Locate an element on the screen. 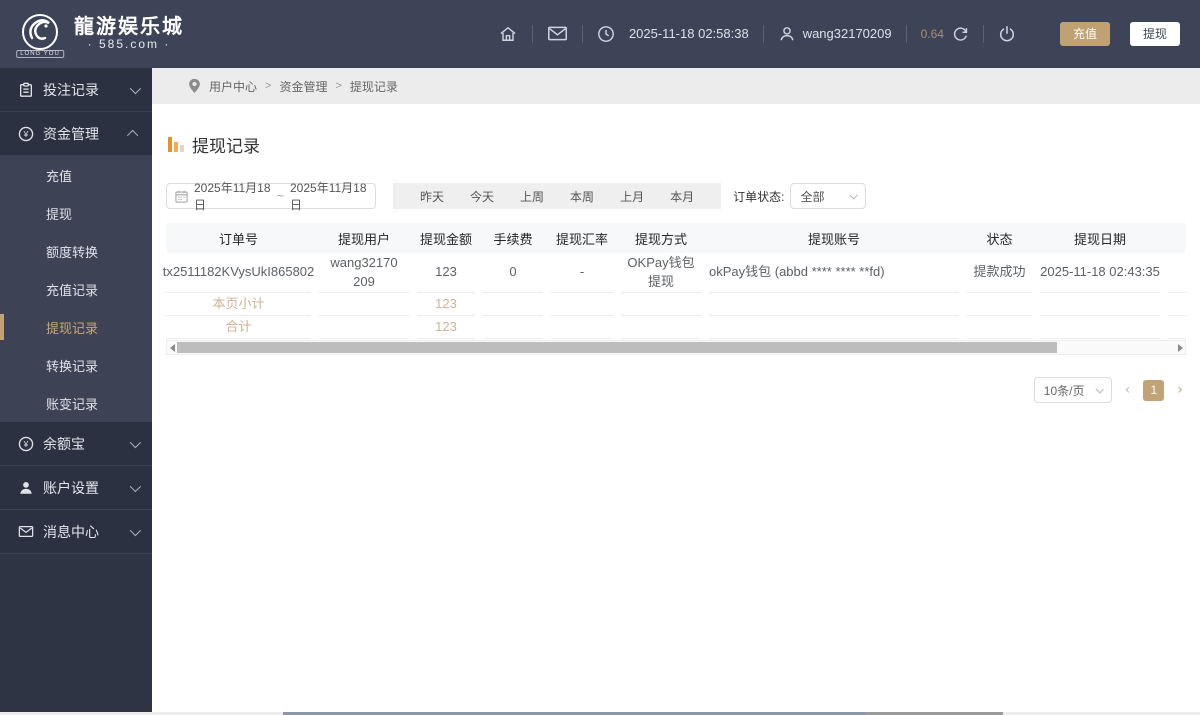 This screenshot has height=715, width=1200. calendar-icon is located at coordinates (181, 196).